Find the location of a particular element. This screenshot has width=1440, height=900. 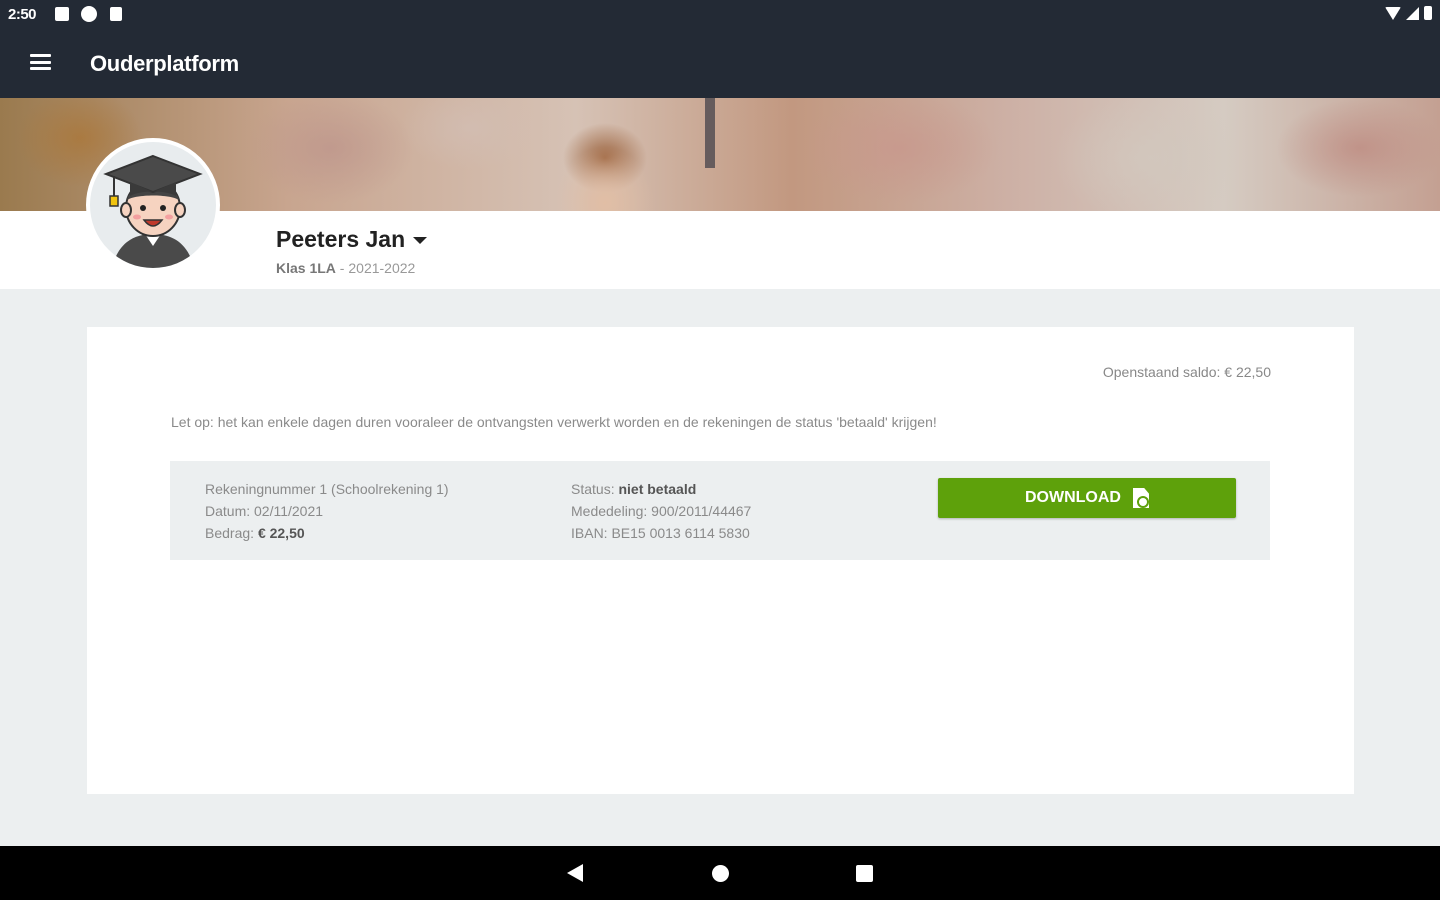

class-label: Klas 1LA is located at coordinates (306, 268).